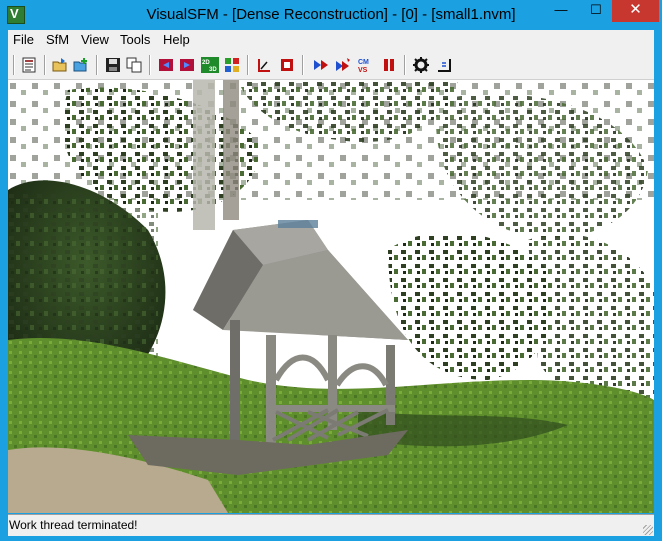 Image resolution: width=662 pixels, height=541 pixels. I want to click on open-folder-icon, so click(60, 65).